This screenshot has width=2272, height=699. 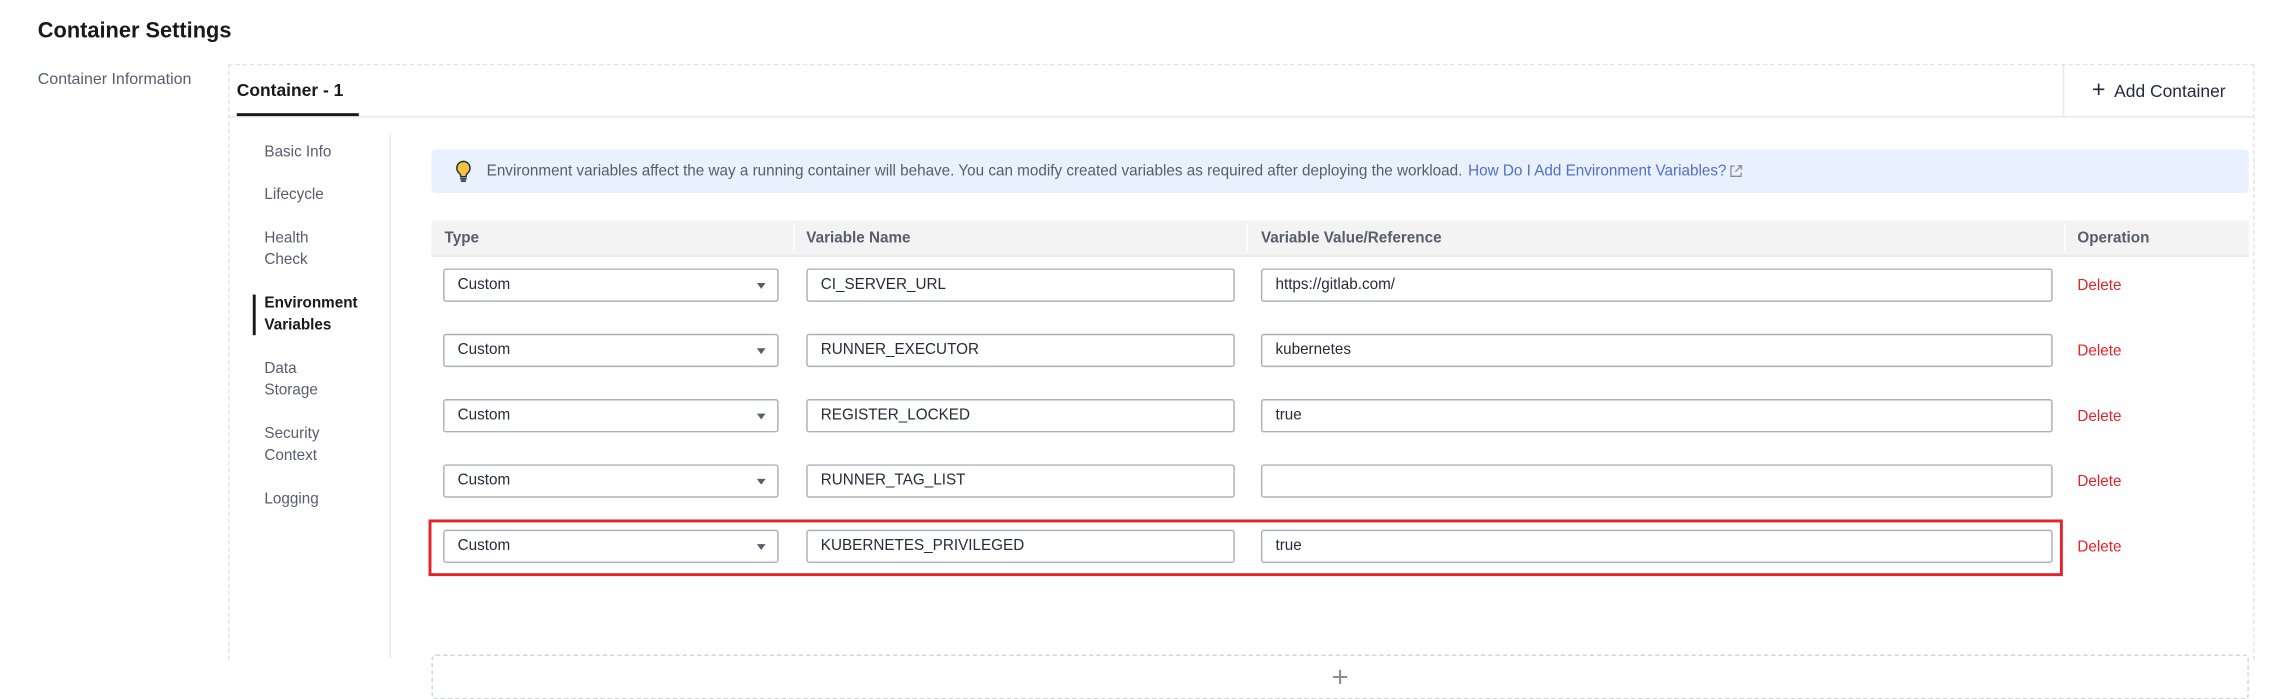 I want to click on variable-value-input: kubernetes, so click(x=1656, y=350).